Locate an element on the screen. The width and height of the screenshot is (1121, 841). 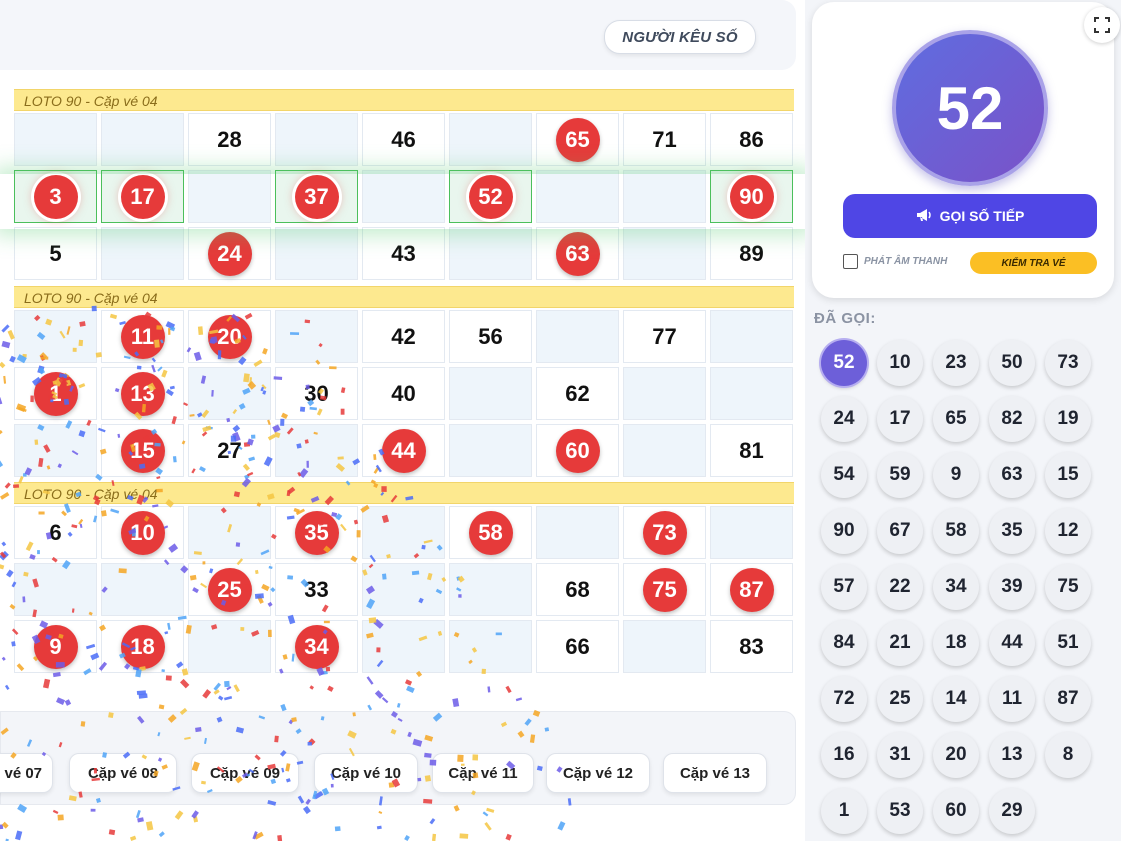
ticket-cell: 73 is located at coordinates (664, 532).